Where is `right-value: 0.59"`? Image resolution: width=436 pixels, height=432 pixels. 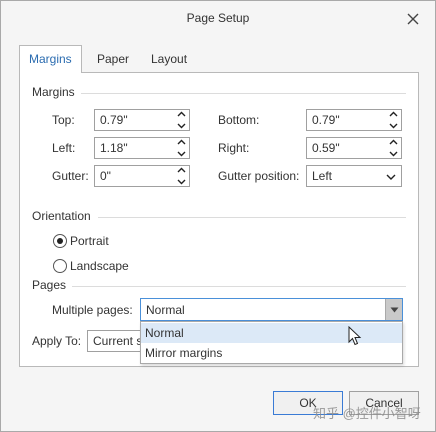 right-value: 0.59" is located at coordinates (326, 148).